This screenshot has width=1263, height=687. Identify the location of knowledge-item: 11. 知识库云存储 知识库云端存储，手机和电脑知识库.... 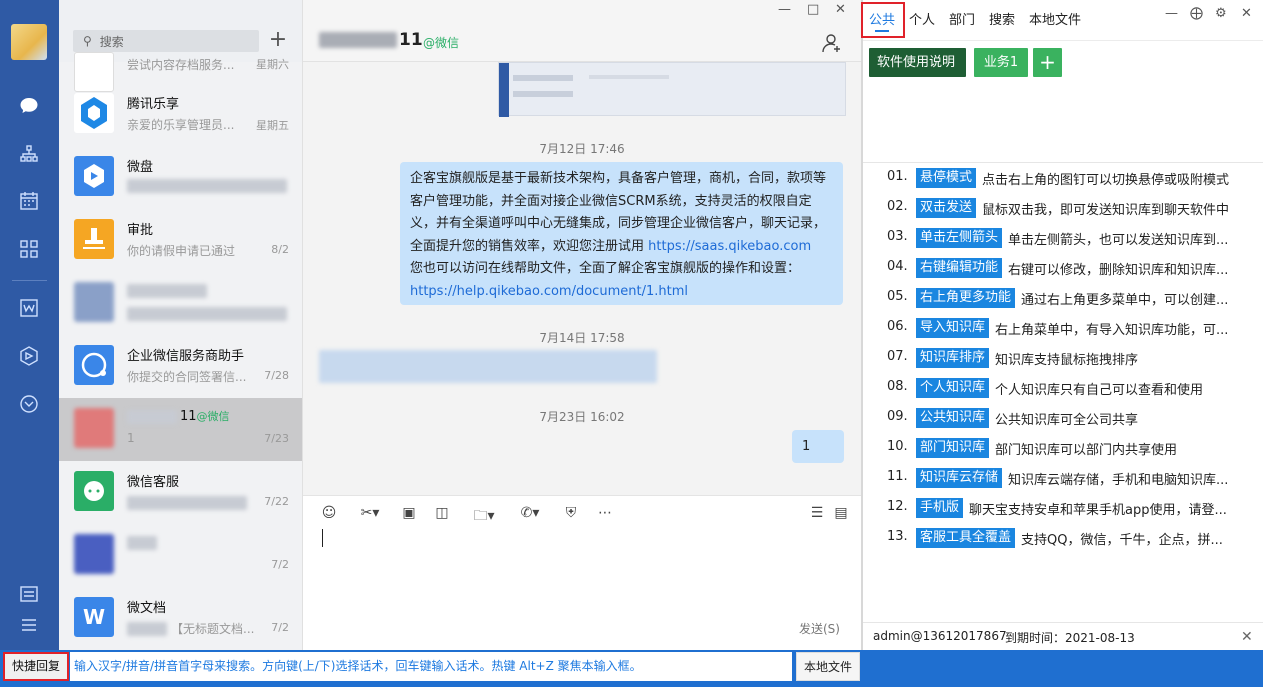
(1063, 478).